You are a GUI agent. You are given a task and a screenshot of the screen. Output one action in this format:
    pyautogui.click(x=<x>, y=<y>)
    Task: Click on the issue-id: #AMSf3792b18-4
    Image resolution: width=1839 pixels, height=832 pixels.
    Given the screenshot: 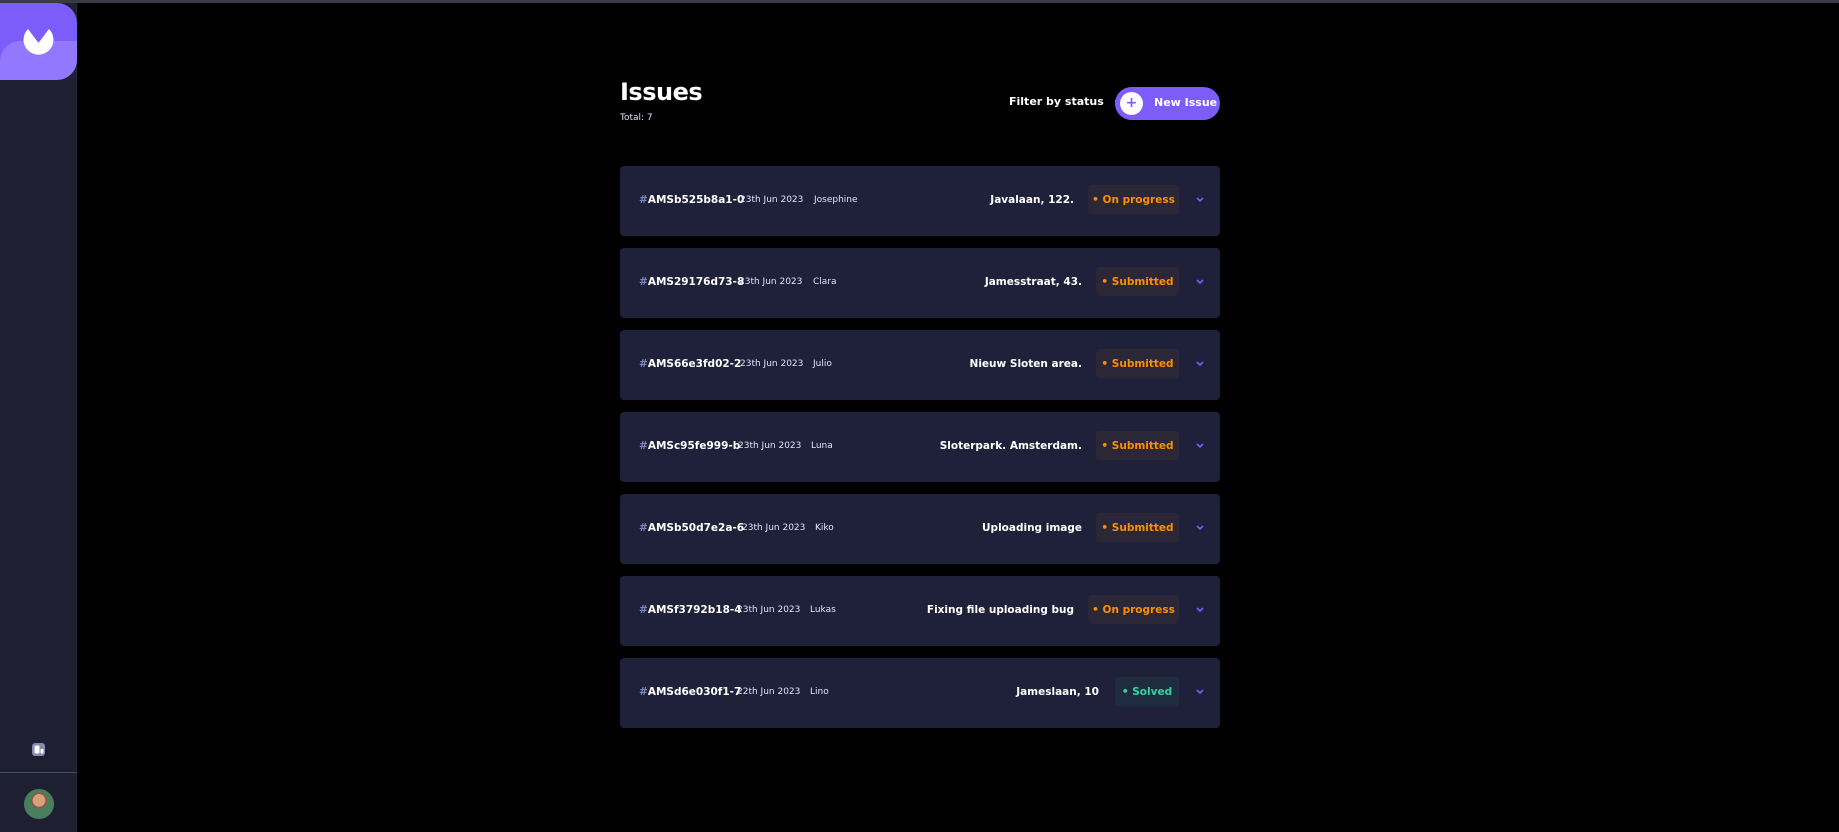 What is the action you would take?
    pyautogui.click(x=690, y=610)
    